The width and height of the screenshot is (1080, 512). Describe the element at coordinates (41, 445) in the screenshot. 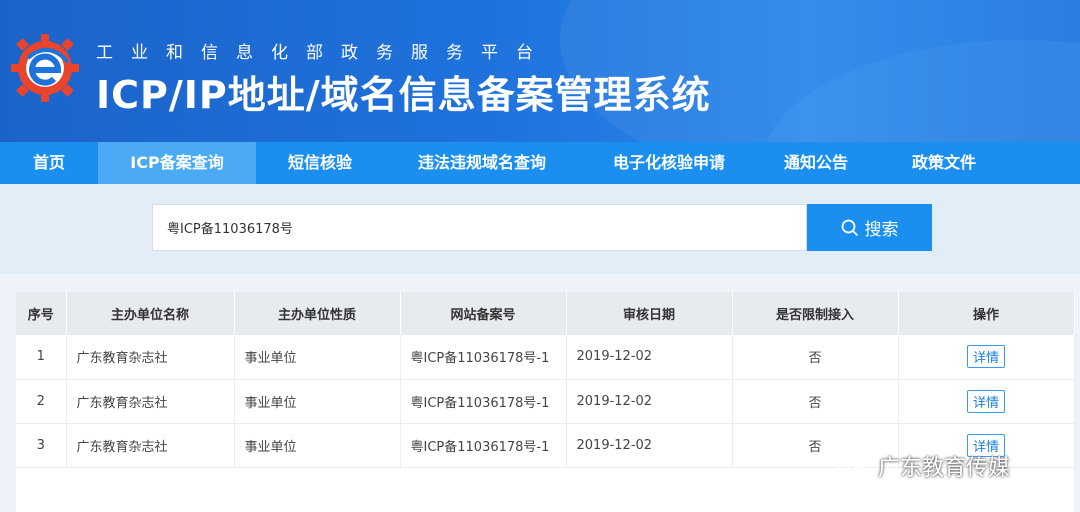

I see `row-index: 3` at that location.